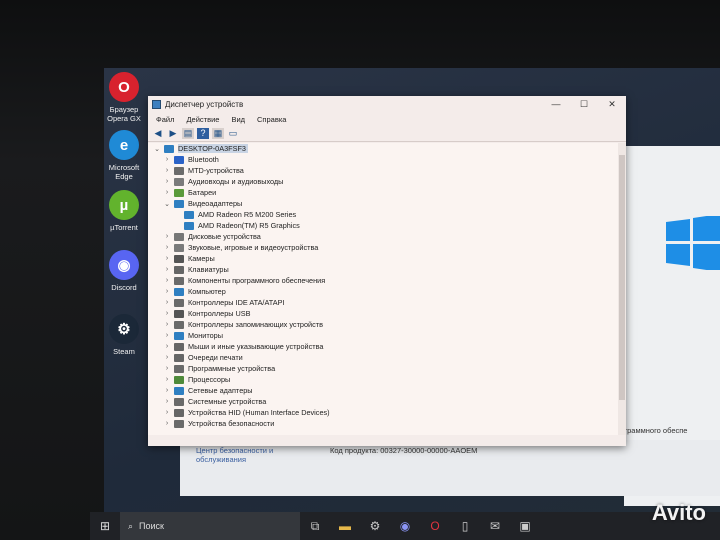 The height and width of the screenshot is (540, 720). Describe the element at coordinates (202, 192) in the screenshot. I see `tree-node-label: Батареи` at that location.